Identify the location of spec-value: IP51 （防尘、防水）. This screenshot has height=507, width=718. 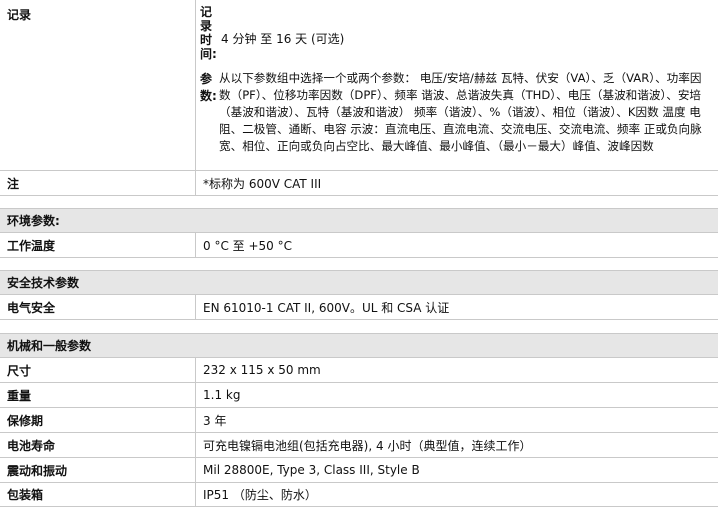
(260, 495).